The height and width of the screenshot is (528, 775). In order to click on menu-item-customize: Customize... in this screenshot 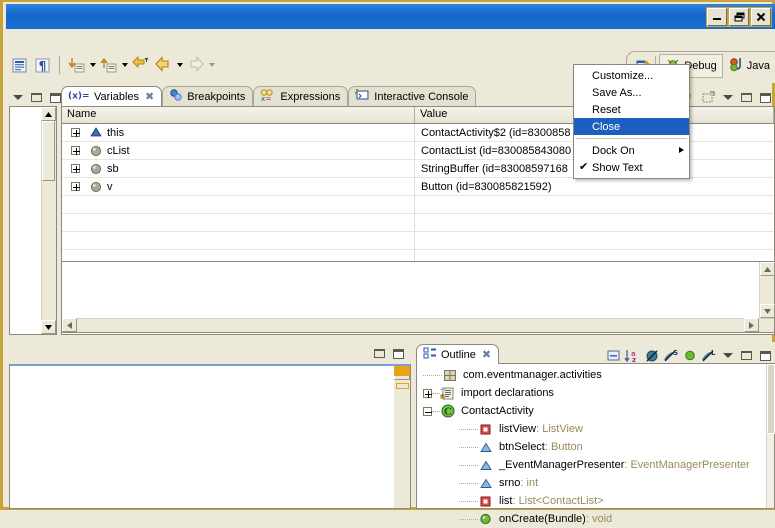, I will do `click(631, 75)`.